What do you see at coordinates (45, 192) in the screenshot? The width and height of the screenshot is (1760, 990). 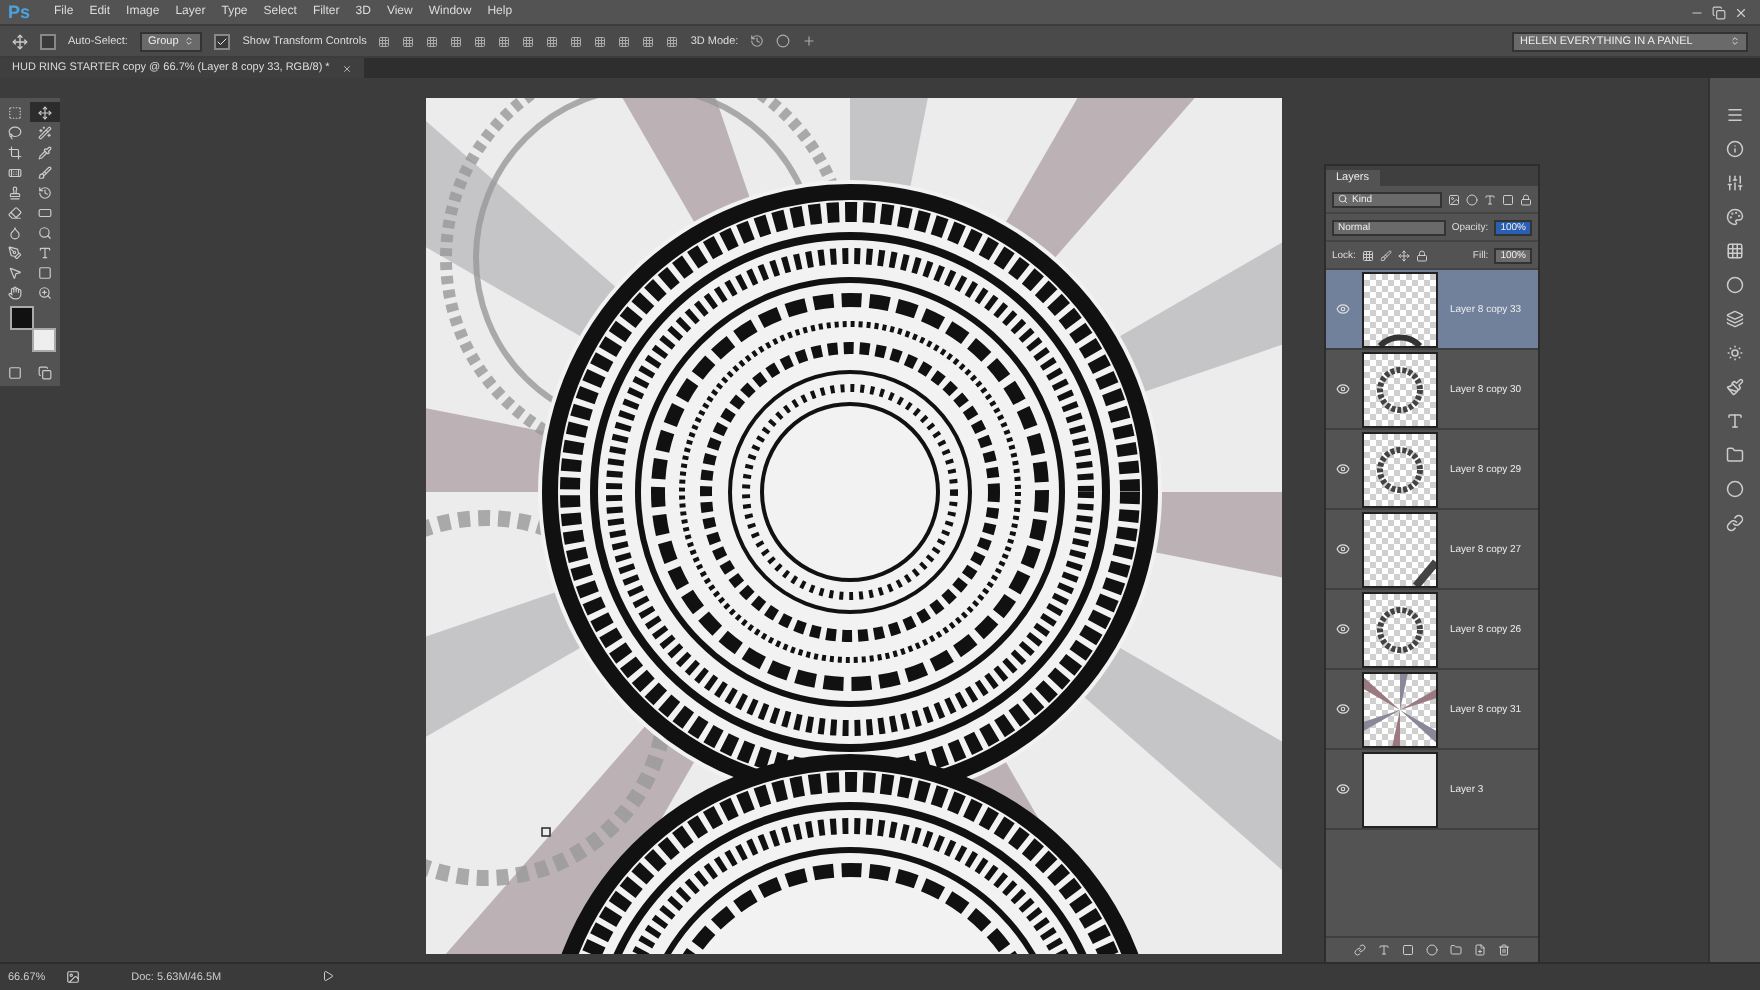 I see `history-brush-icon` at bounding box center [45, 192].